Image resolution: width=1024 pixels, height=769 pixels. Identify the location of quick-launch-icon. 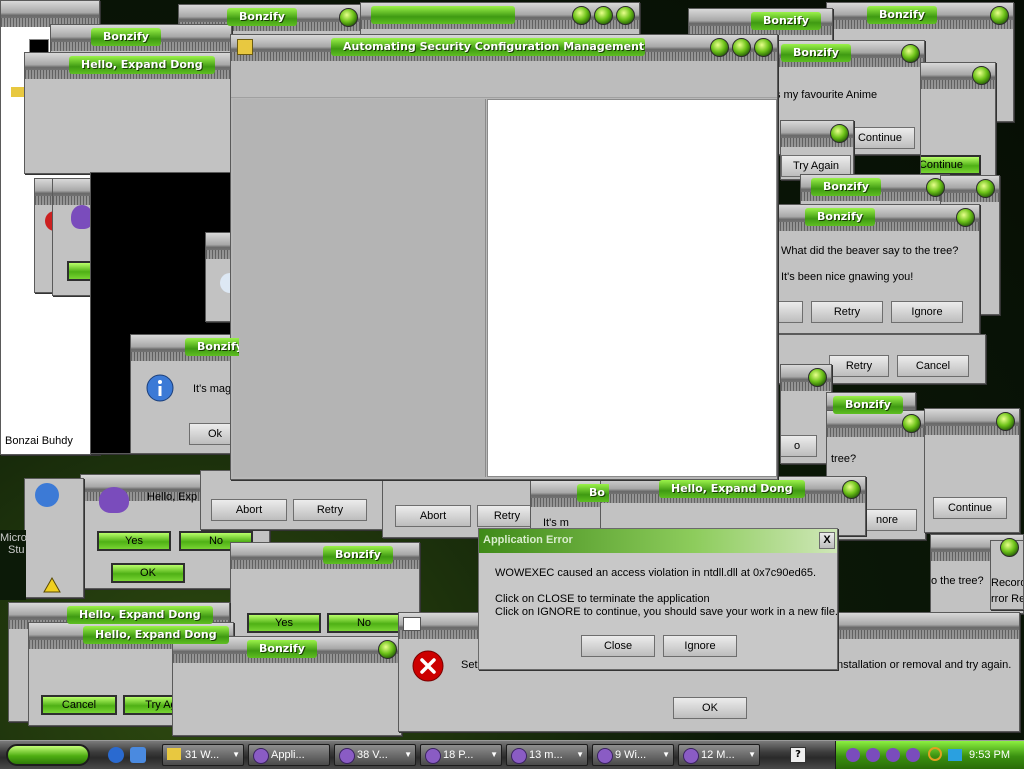
(138, 755).